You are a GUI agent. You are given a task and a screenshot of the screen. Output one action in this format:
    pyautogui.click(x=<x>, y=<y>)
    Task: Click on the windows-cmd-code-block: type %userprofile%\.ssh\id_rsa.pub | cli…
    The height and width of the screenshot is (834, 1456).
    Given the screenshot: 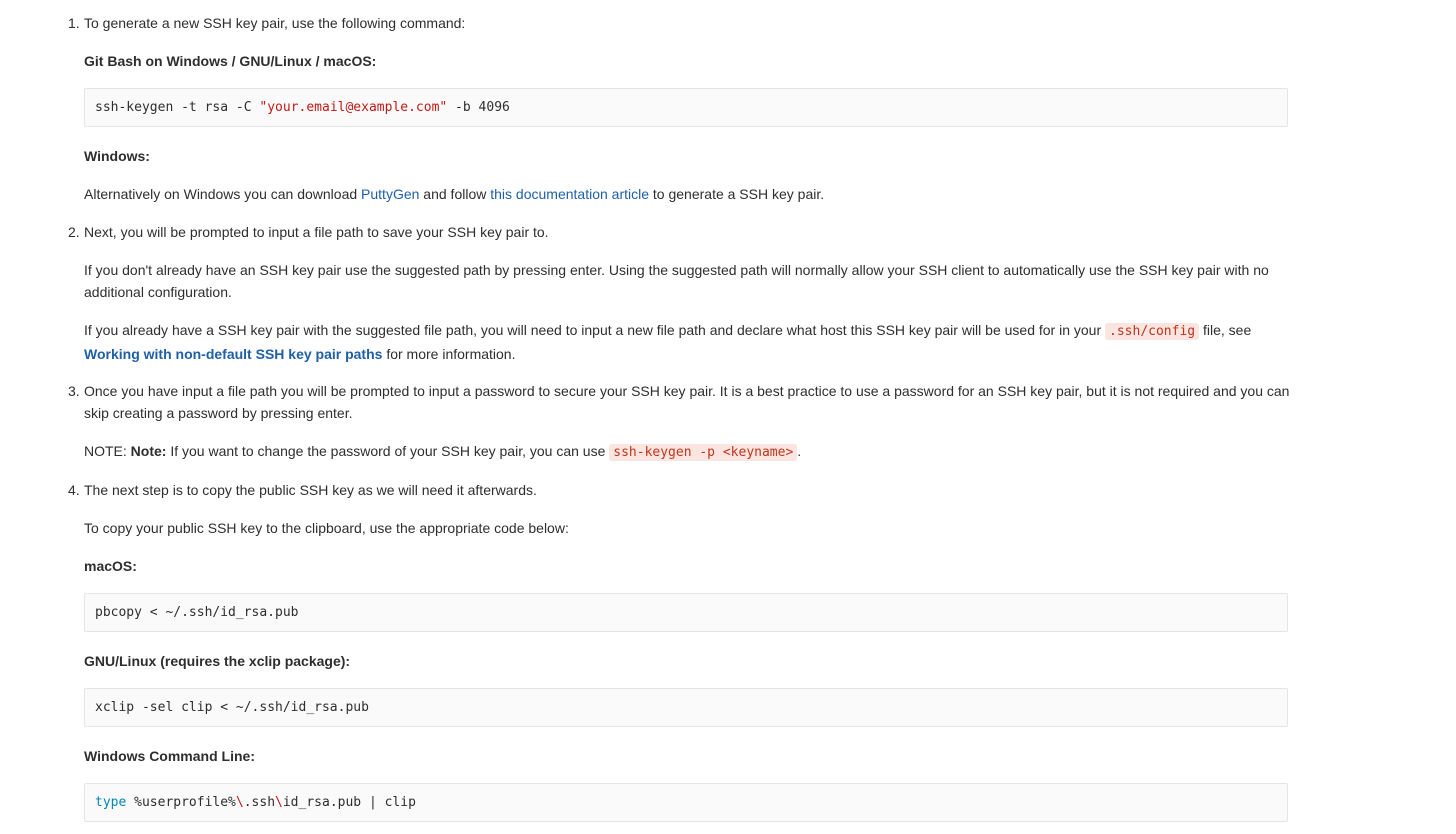 What is the action you would take?
    pyautogui.click(x=686, y=802)
    